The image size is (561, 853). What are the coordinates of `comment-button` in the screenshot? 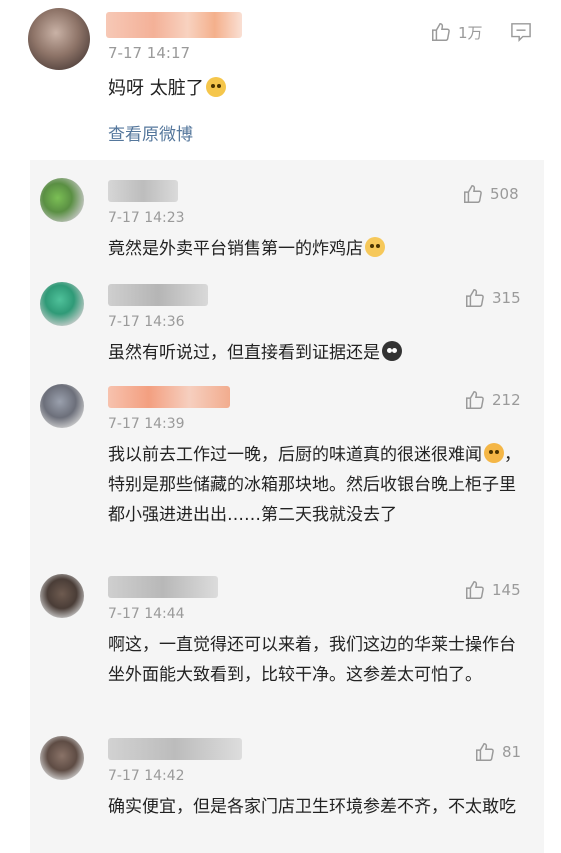 It's located at (521, 34).